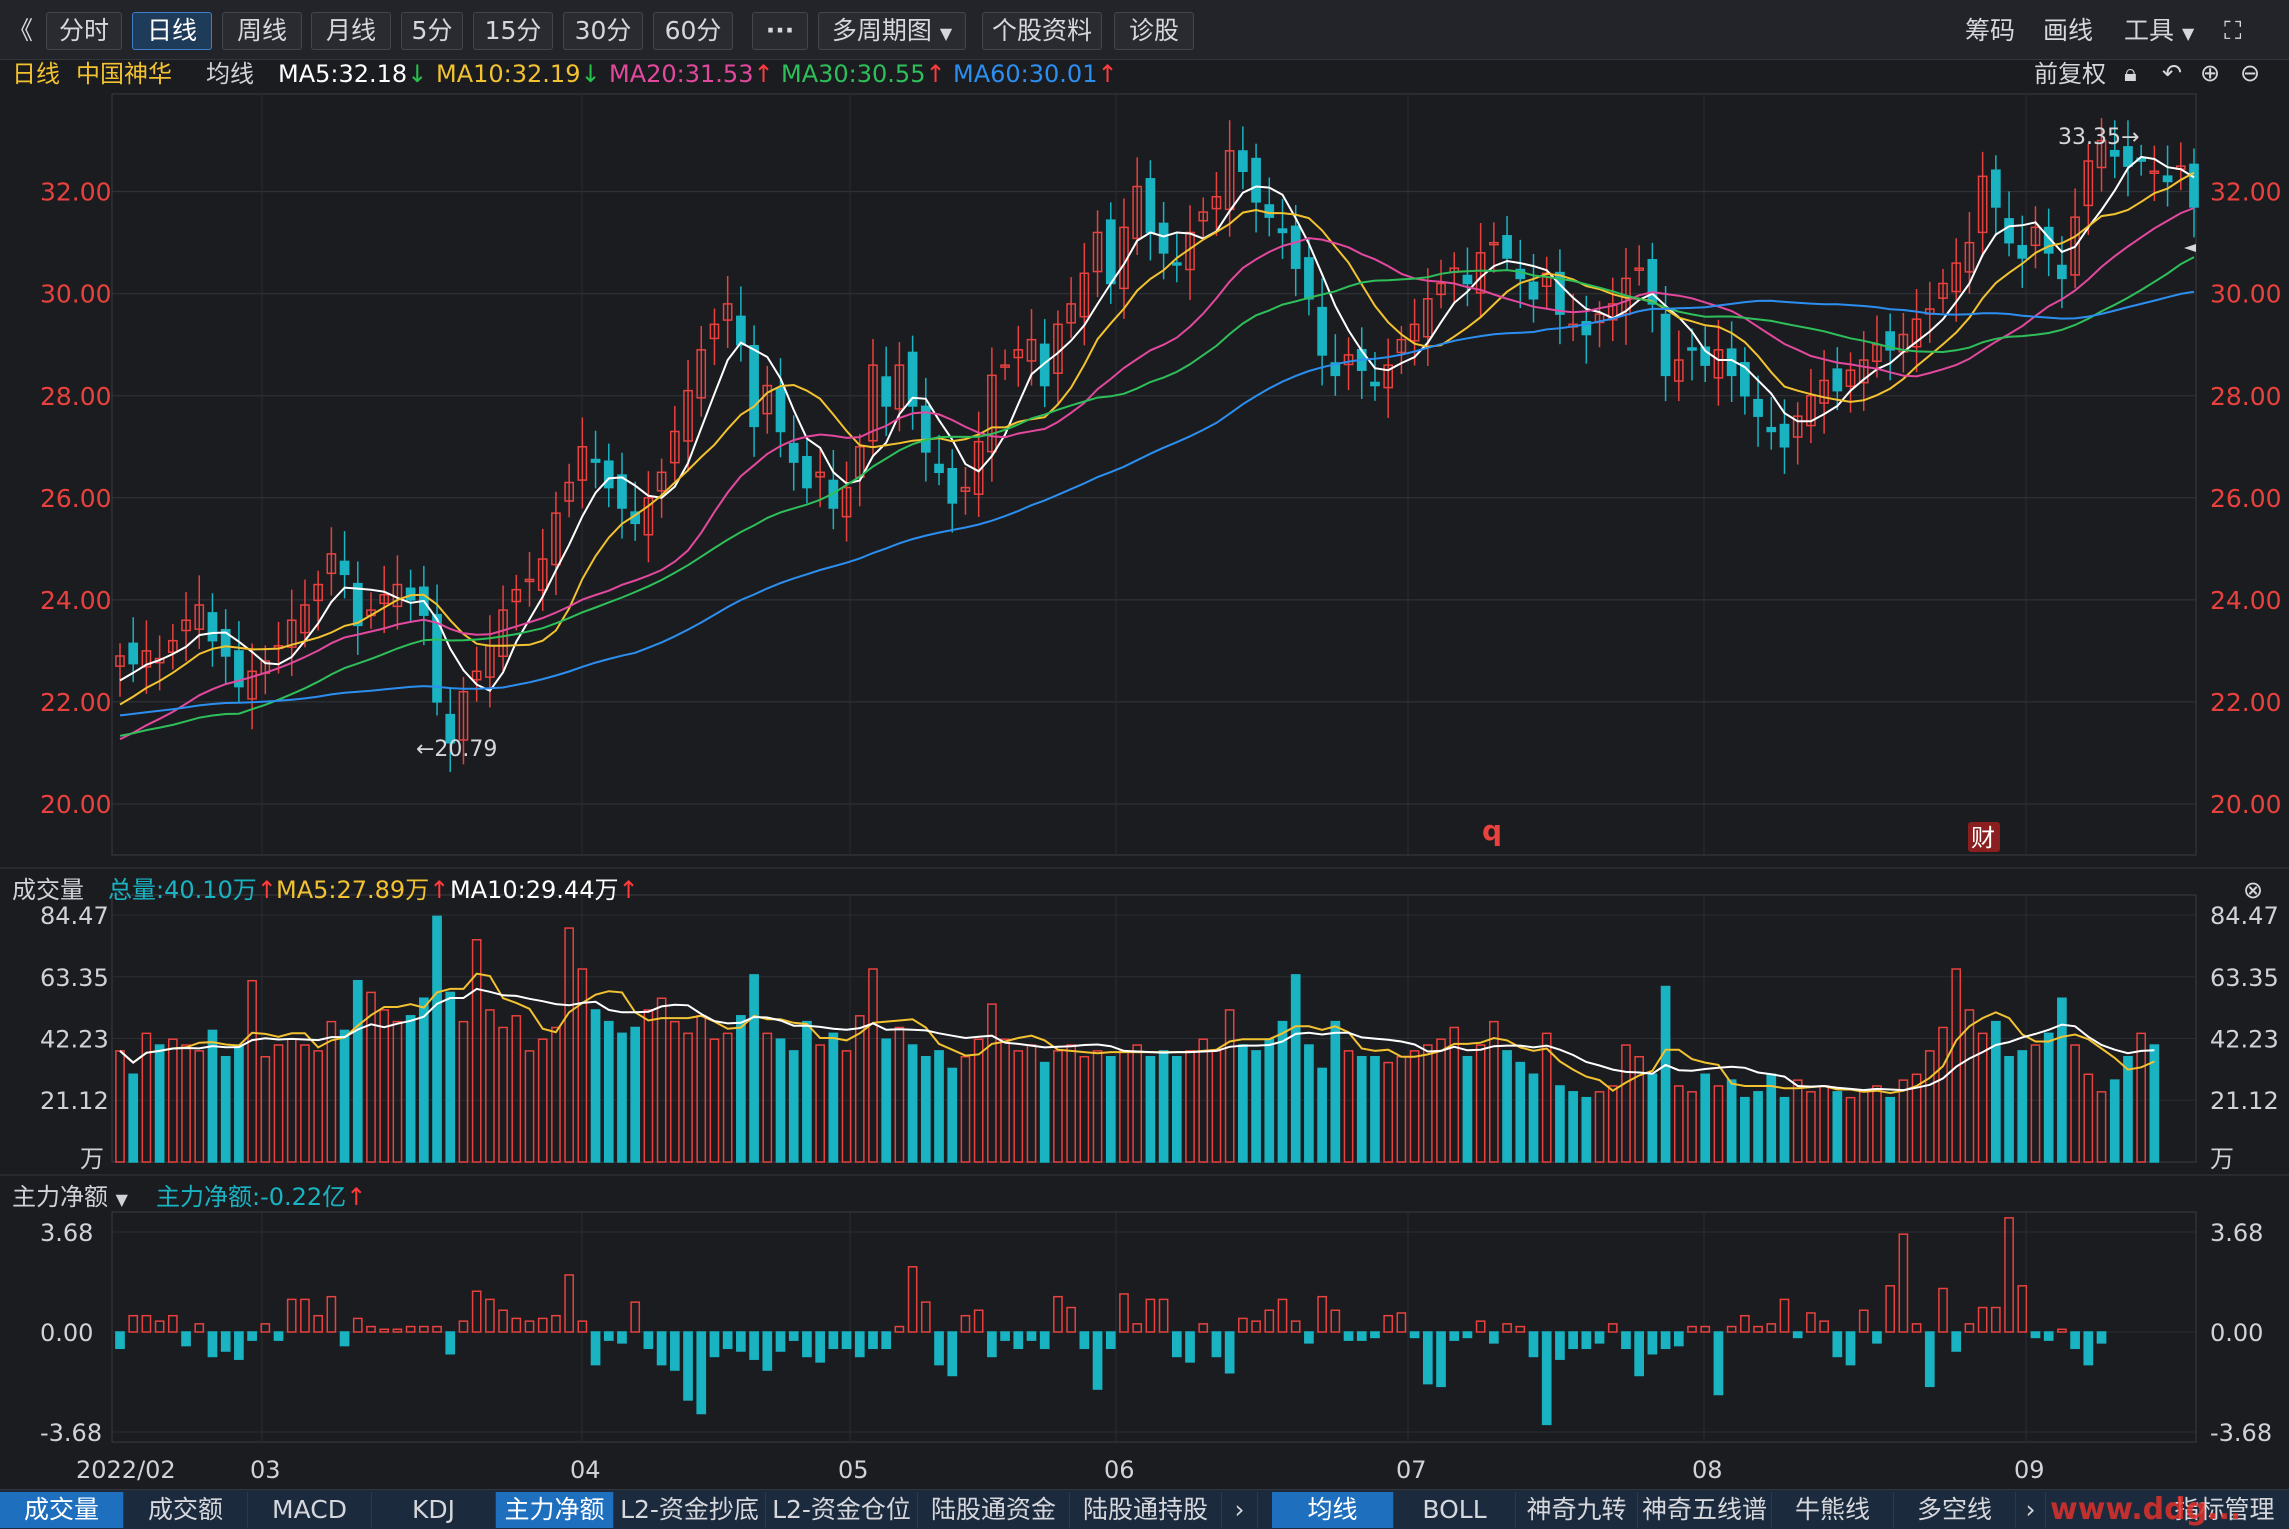 The height and width of the screenshot is (1529, 2289). Describe the element at coordinates (690, 1510) in the screenshot. I see `tab-l2-bottom: L2-资金抄底` at that location.